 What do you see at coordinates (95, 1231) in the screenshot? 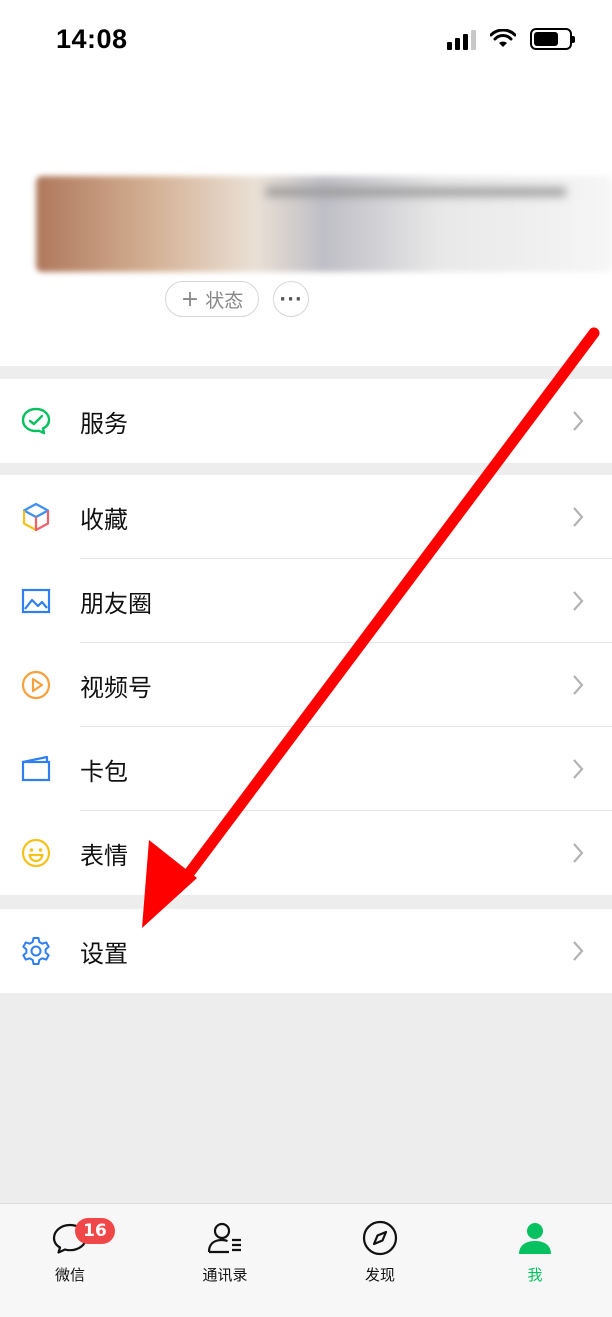
I see `unread-badge: 16` at bounding box center [95, 1231].